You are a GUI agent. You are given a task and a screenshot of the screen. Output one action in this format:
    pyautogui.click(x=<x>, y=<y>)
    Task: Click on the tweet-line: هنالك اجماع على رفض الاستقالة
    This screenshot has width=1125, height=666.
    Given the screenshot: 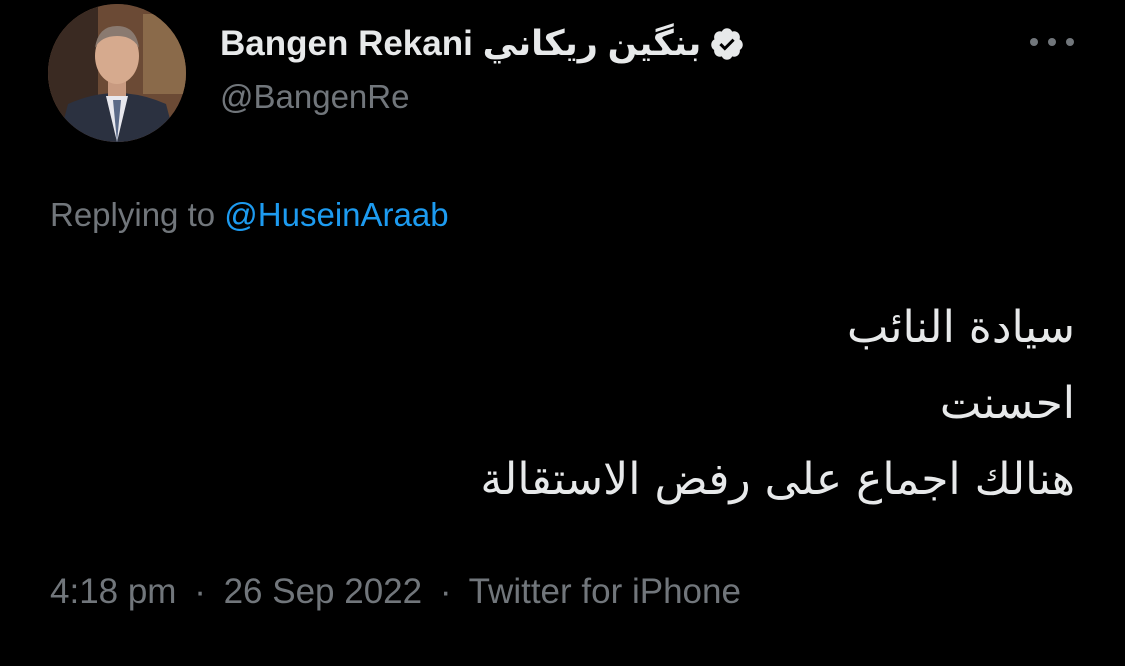 What is the action you would take?
    pyautogui.click(x=777, y=479)
    